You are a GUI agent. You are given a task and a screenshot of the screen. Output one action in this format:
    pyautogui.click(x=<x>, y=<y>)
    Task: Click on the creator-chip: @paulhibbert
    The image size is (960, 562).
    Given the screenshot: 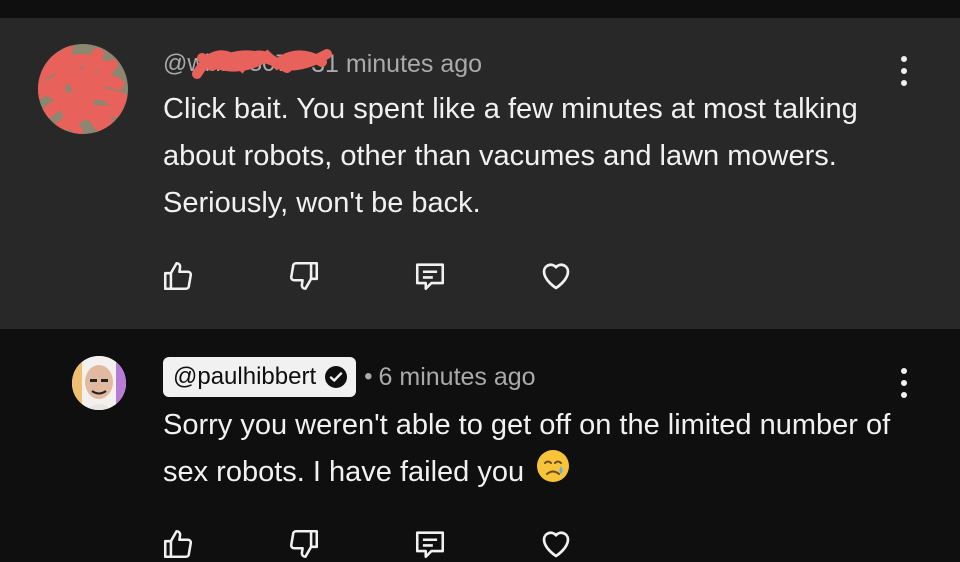 What is the action you would take?
    pyautogui.click(x=260, y=377)
    